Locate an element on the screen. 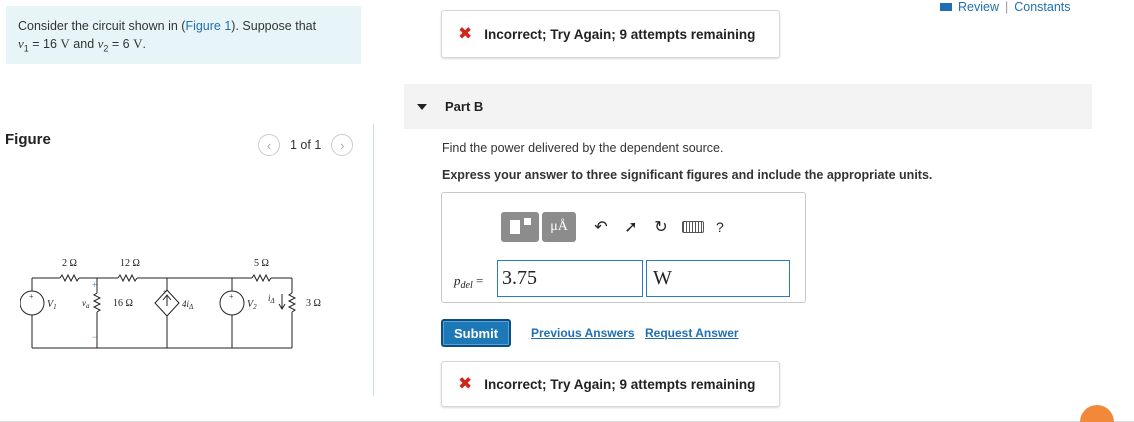 Image resolution: width=1134 pixels, height=422 pixels. header-links: Review | Constants is located at coordinates (1005, 7).